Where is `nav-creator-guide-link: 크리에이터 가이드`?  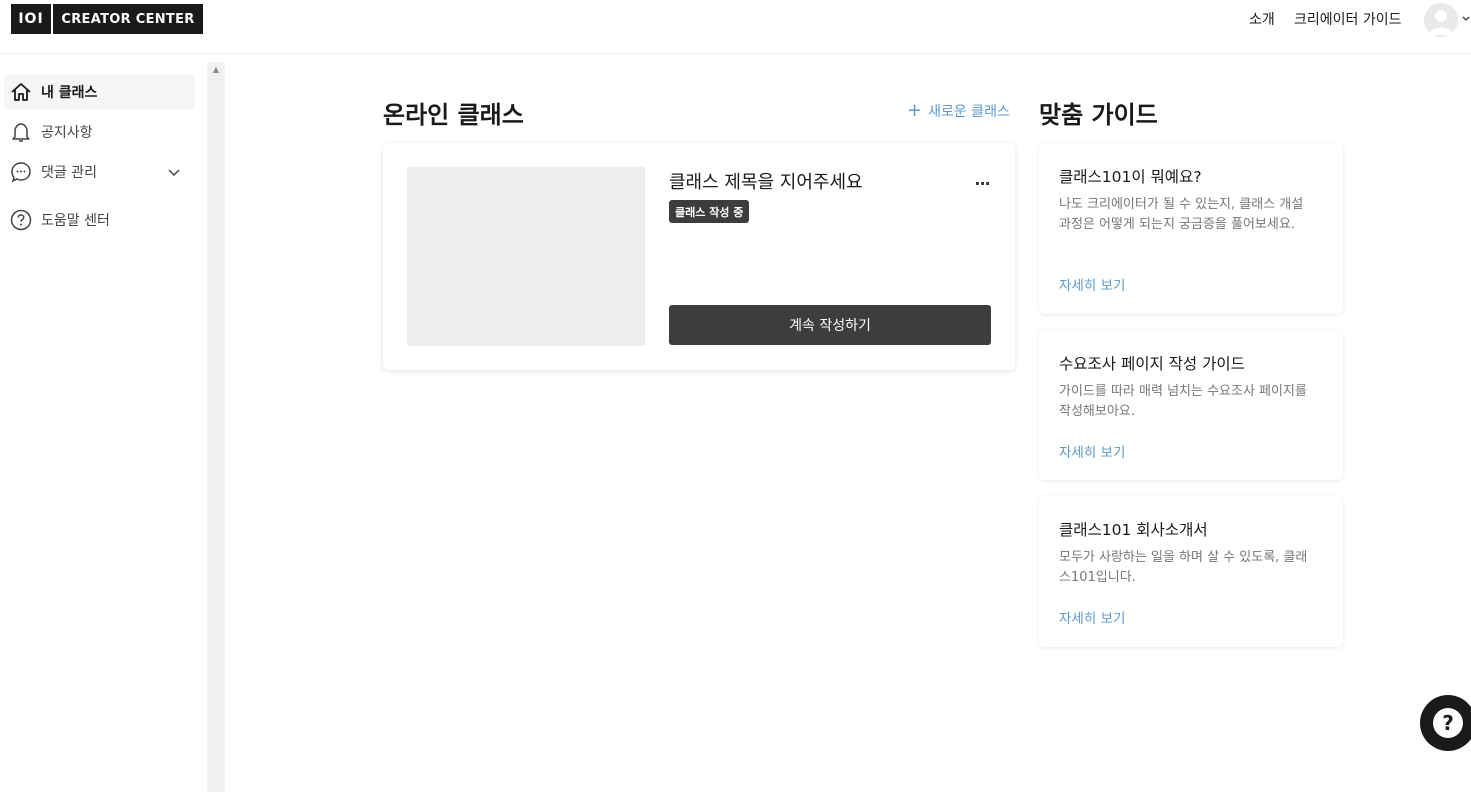 nav-creator-guide-link: 크리에이터 가이드 is located at coordinates (1348, 20).